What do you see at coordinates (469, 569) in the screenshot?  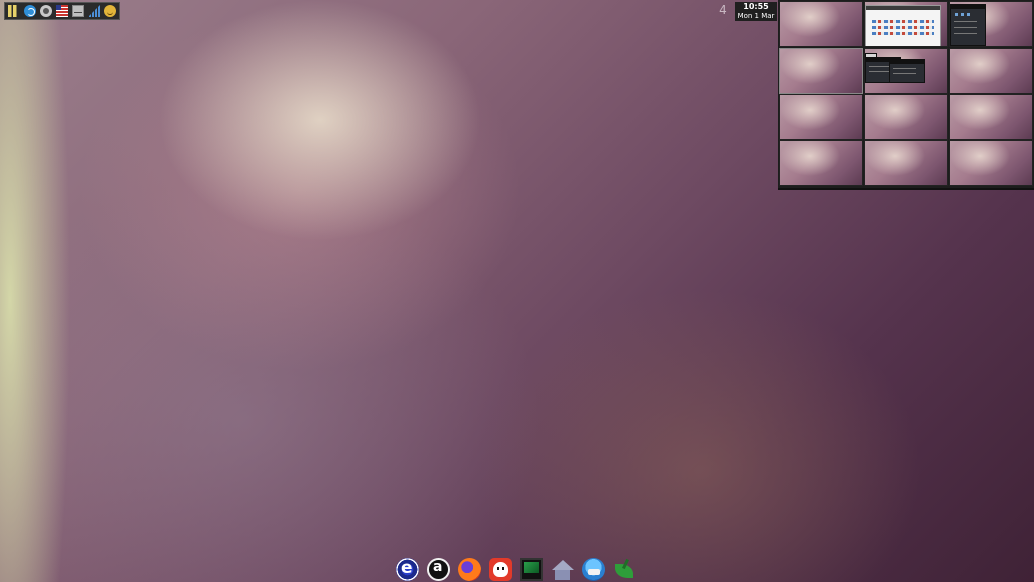 I see `firefox-icon` at bounding box center [469, 569].